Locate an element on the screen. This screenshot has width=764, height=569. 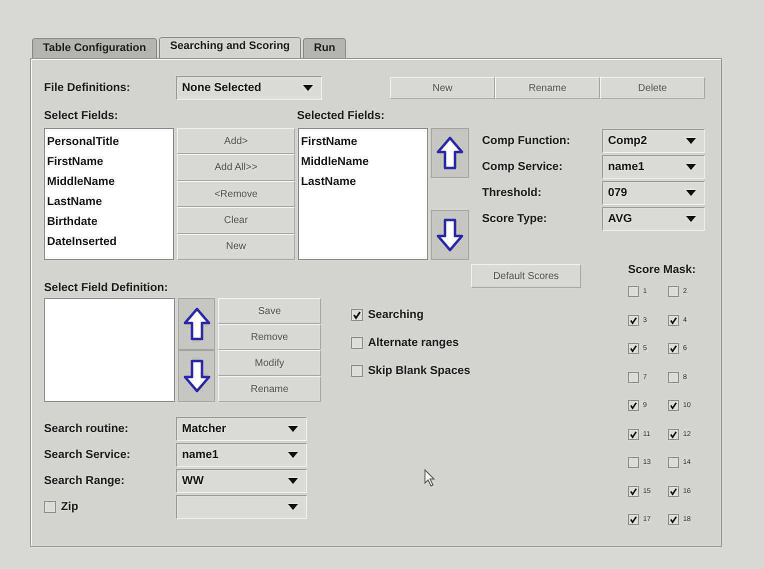
field-label: Search routine: is located at coordinates (87, 429).